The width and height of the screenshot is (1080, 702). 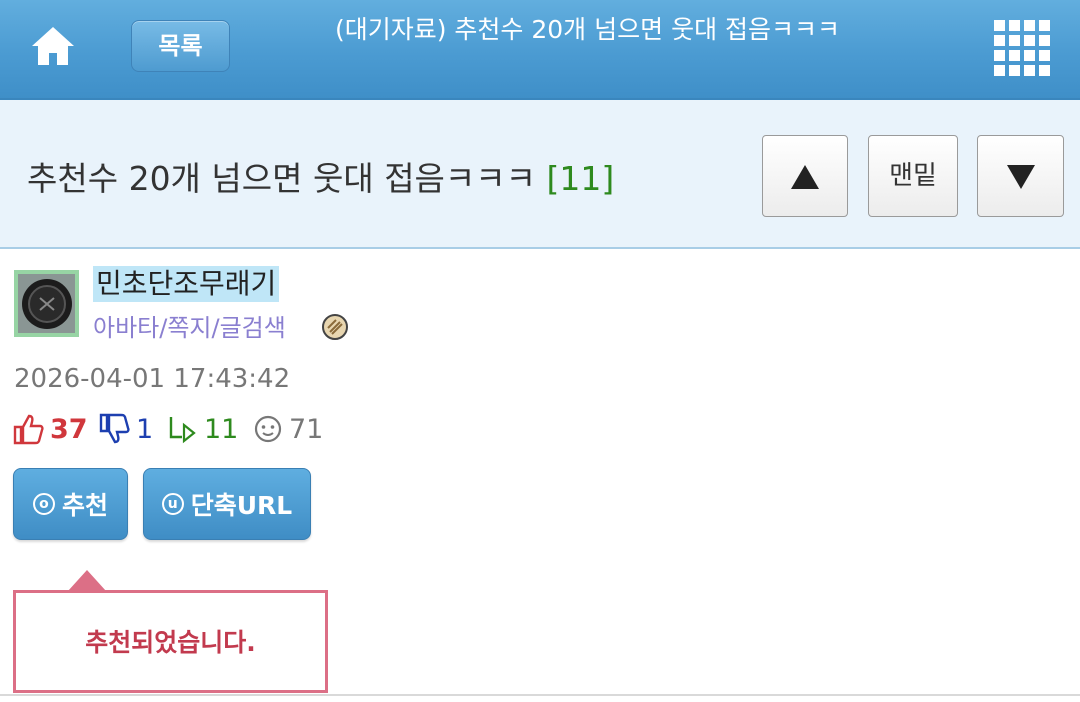 What do you see at coordinates (913, 176) in the screenshot?
I see `scroll-bottom-button: 맨밑` at bounding box center [913, 176].